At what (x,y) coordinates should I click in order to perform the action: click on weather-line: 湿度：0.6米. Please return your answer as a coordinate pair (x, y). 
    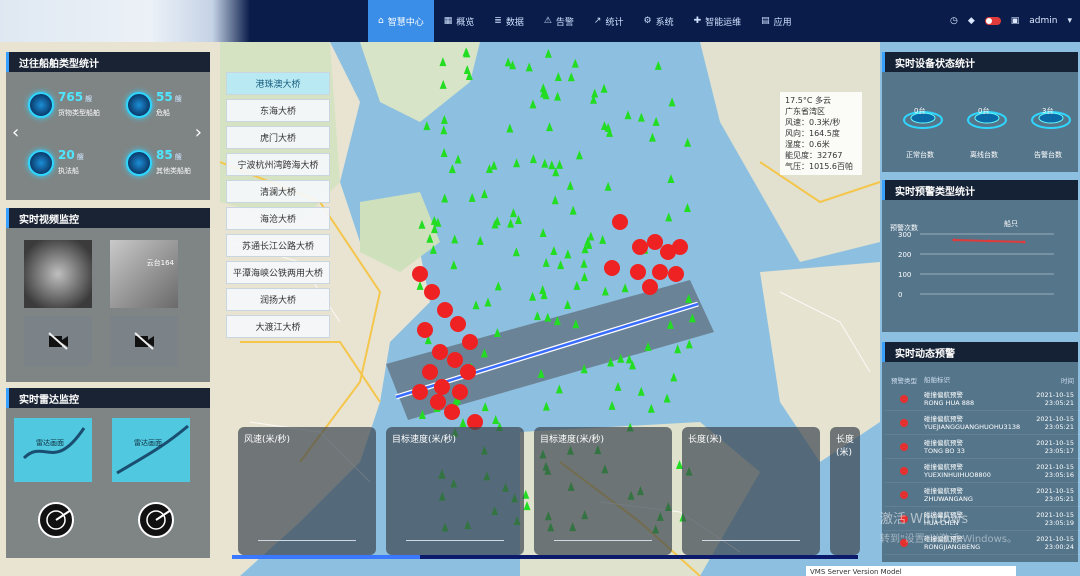
    Looking at the image, I should click on (807, 144).